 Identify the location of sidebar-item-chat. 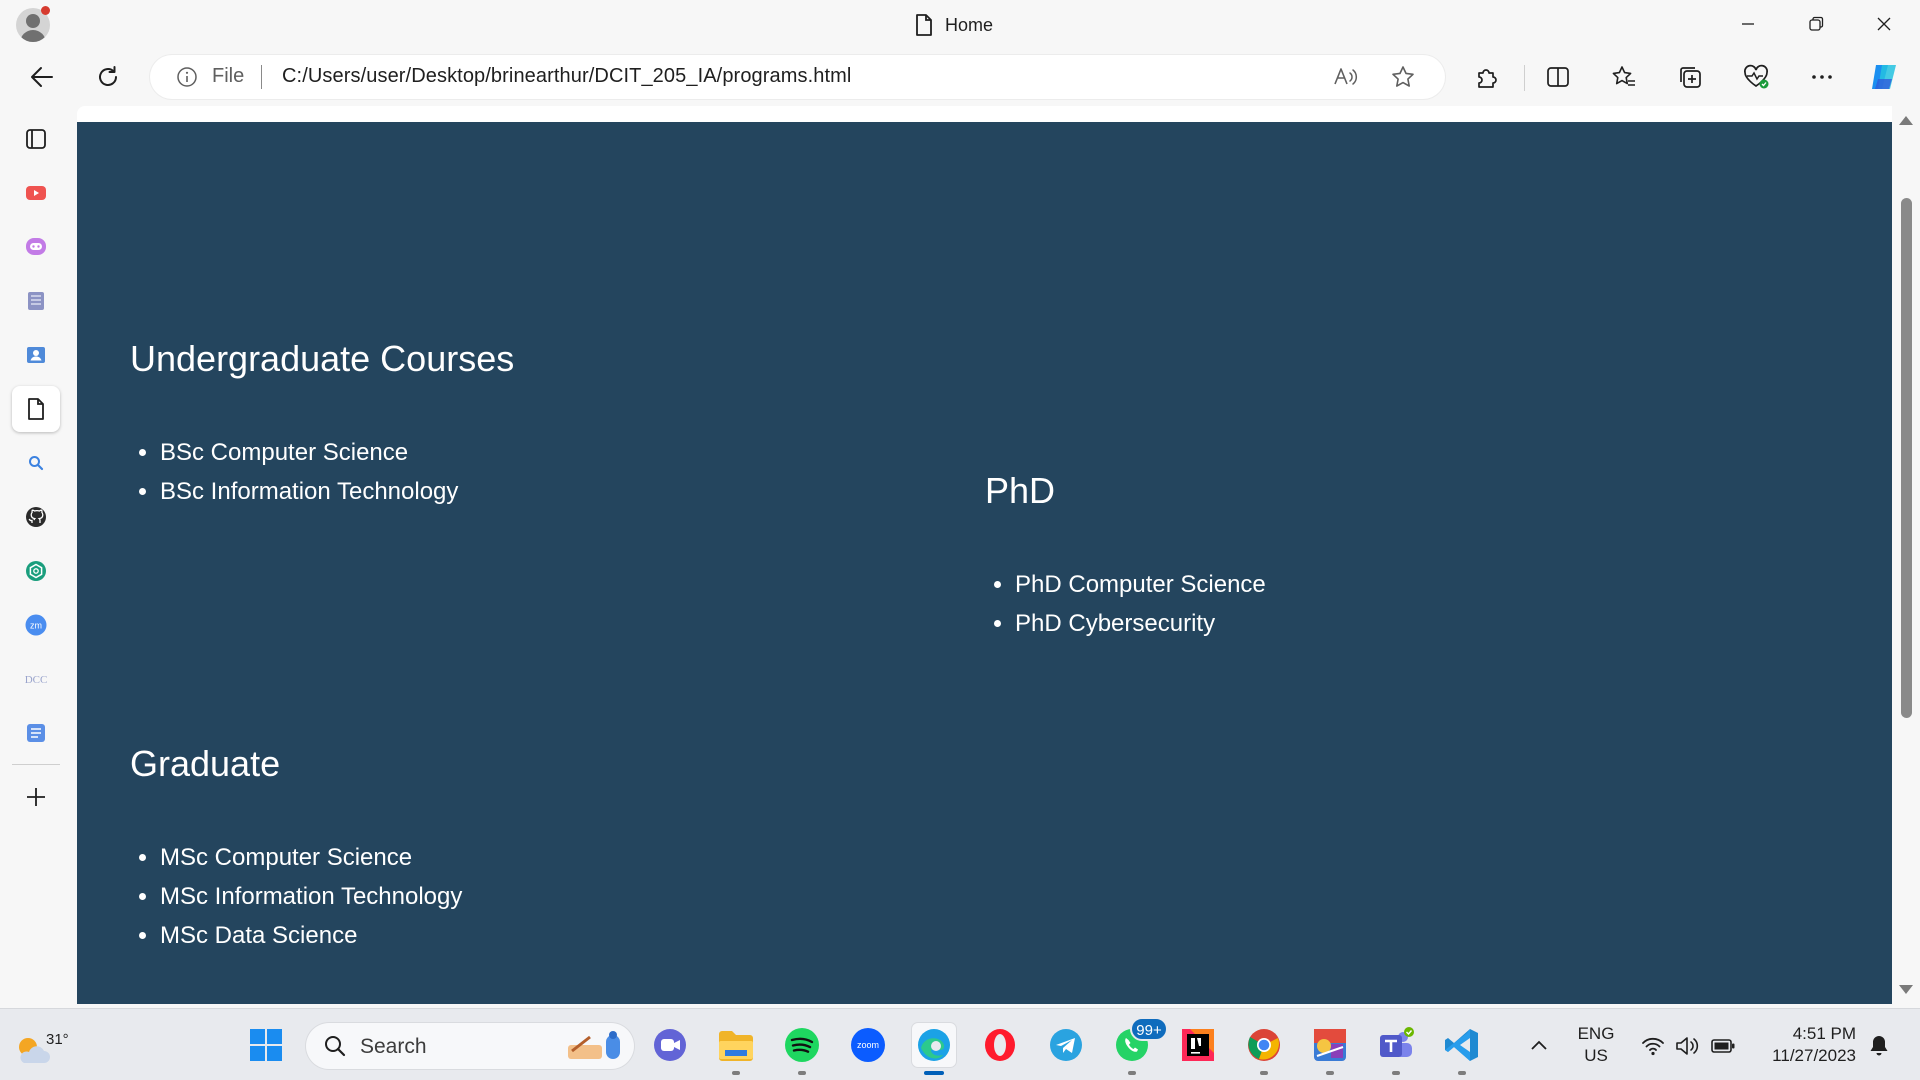
(36, 247).